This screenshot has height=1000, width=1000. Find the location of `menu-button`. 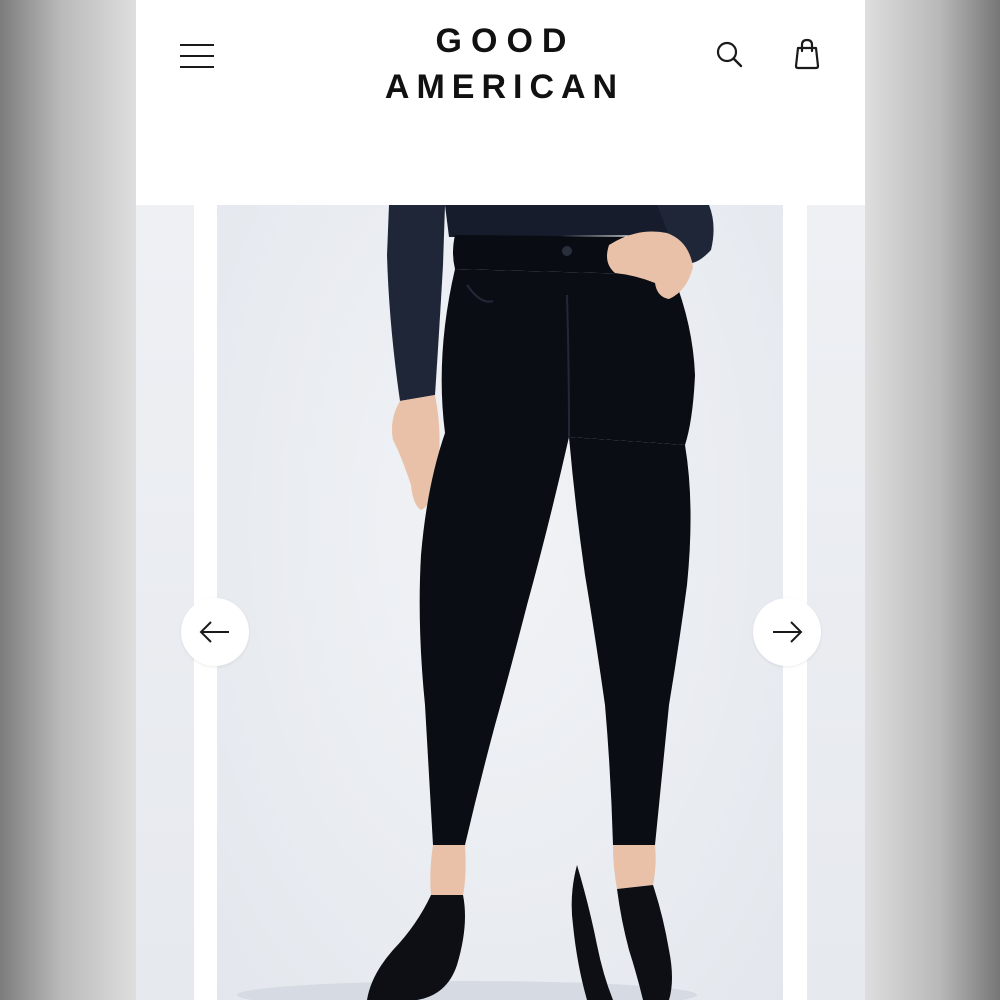

menu-button is located at coordinates (197, 56).